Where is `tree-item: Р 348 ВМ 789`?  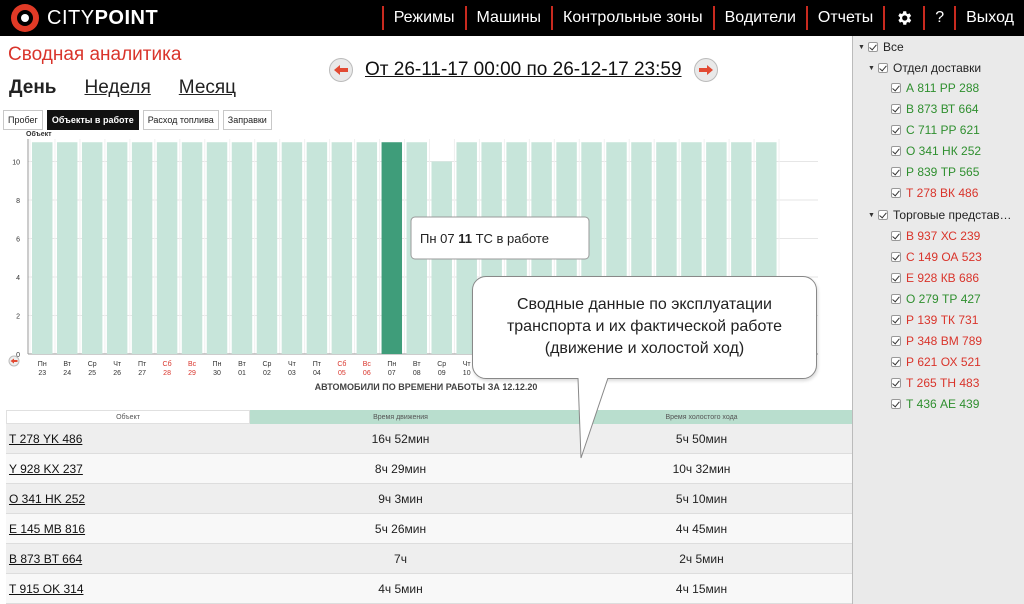 tree-item: Р 348 ВМ 789 is located at coordinates (936, 341).